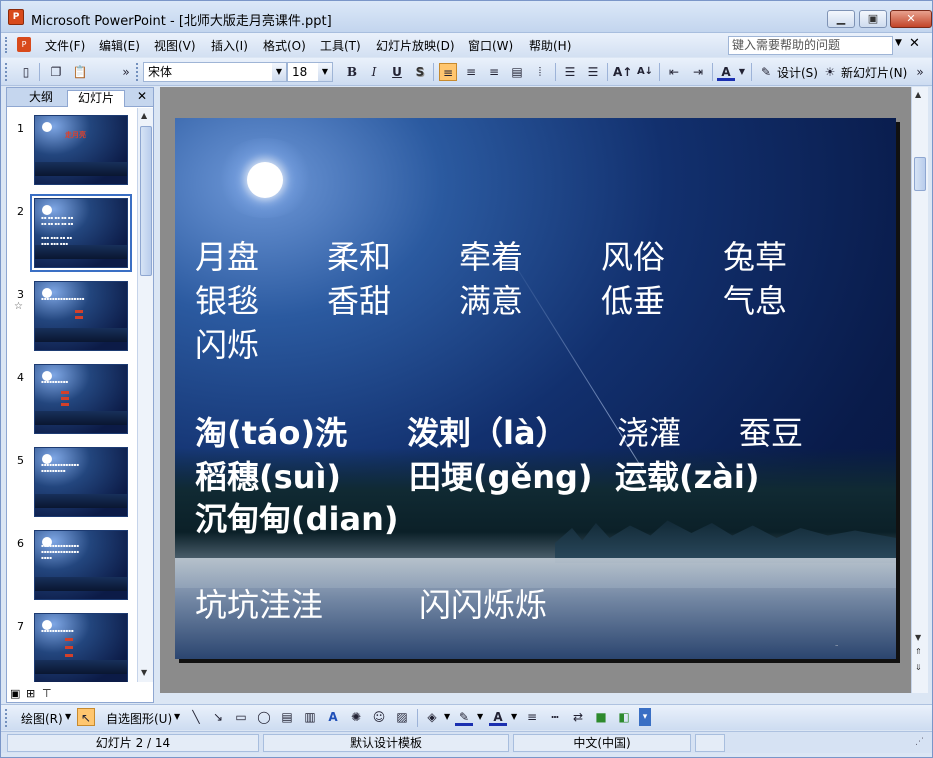  What do you see at coordinates (42, 718) in the screenshot?
I see `draw-menu-button: 绘图(R)` at bounding box center [42, 718].